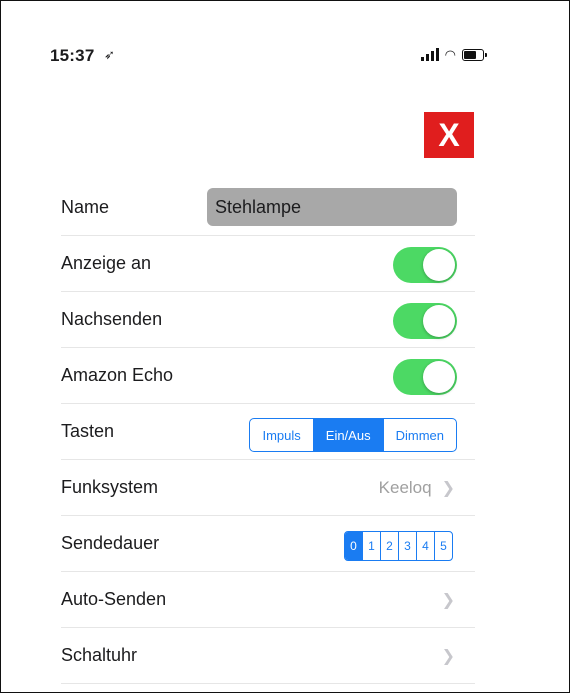 The image size is (570, 693). Describe the element at coordinates (114, 599) in the screenshot. I see `row-label-autosenden: Auto-Senden` at that location.